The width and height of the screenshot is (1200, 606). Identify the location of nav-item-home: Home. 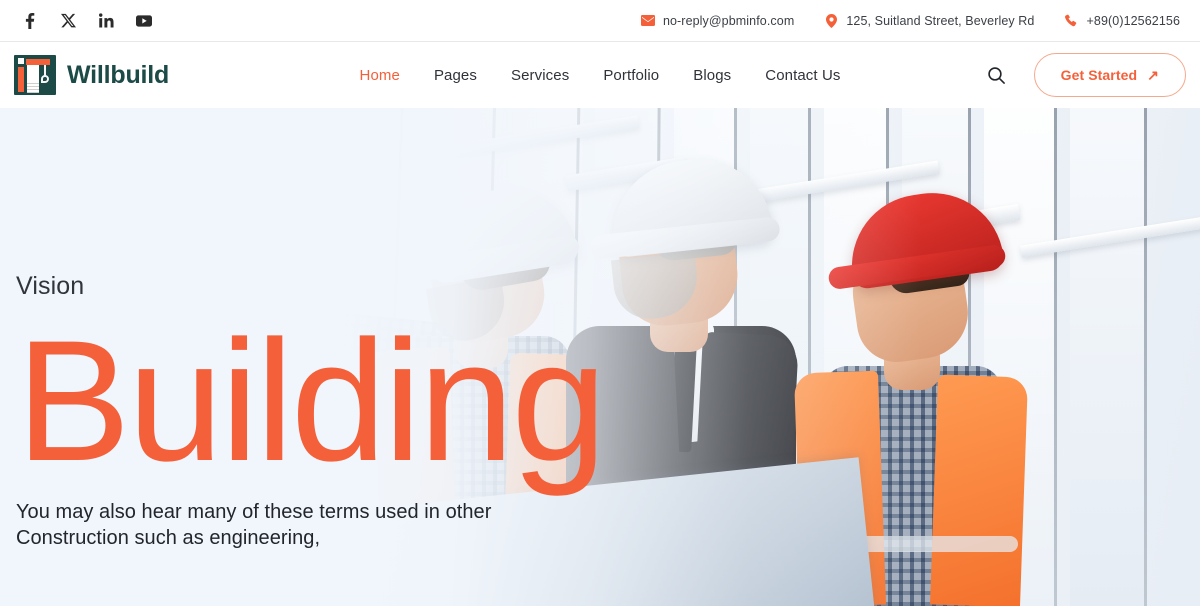
(380, 75).